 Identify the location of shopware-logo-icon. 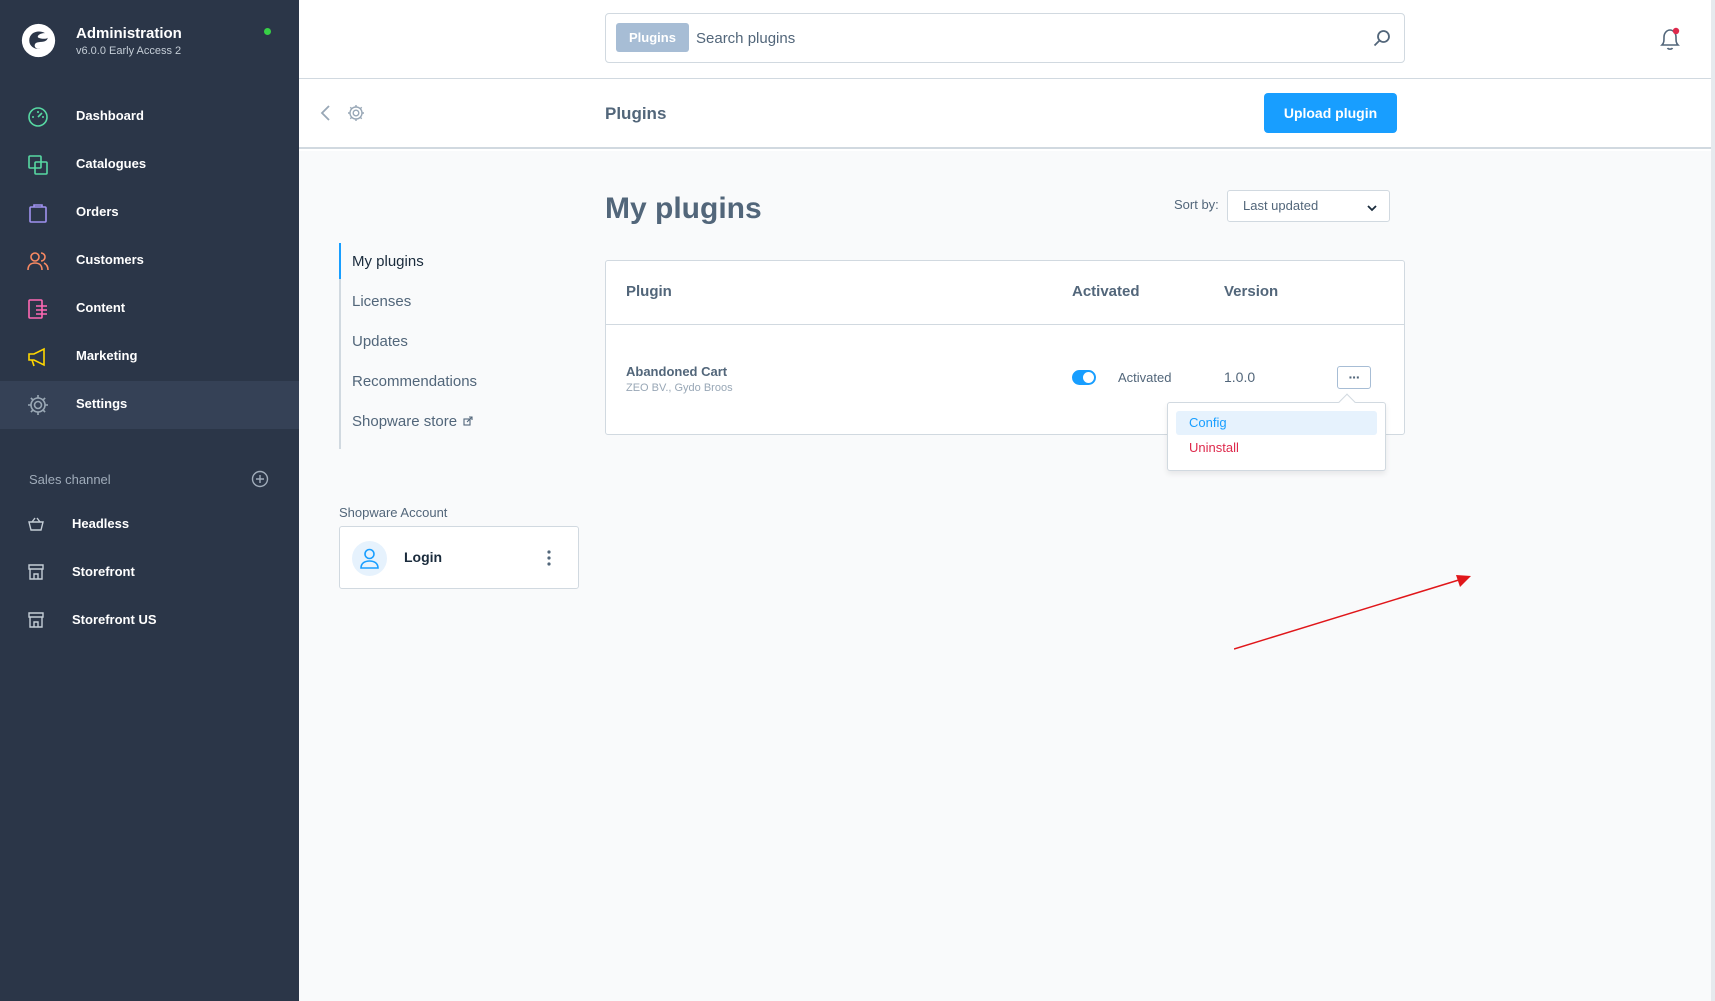
(38, 40).